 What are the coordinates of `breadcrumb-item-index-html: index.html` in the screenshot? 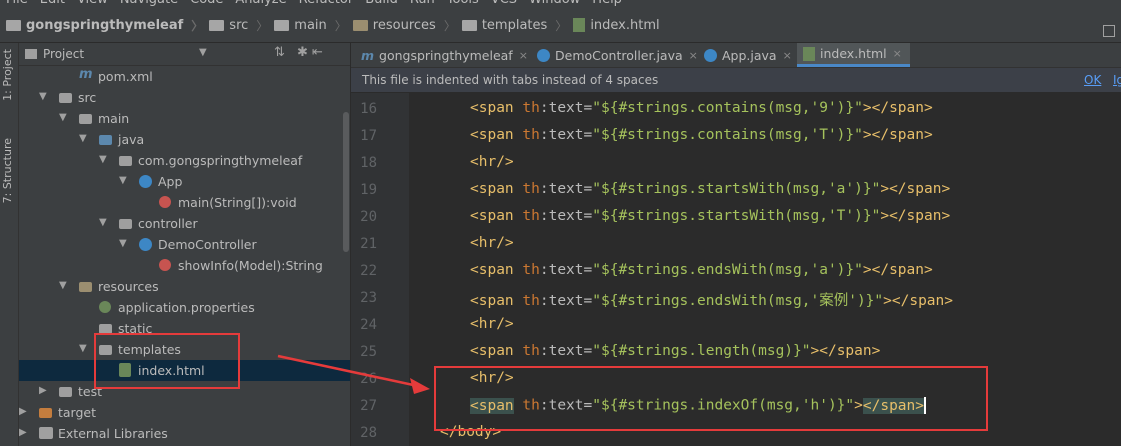 It's located at (616, 25).